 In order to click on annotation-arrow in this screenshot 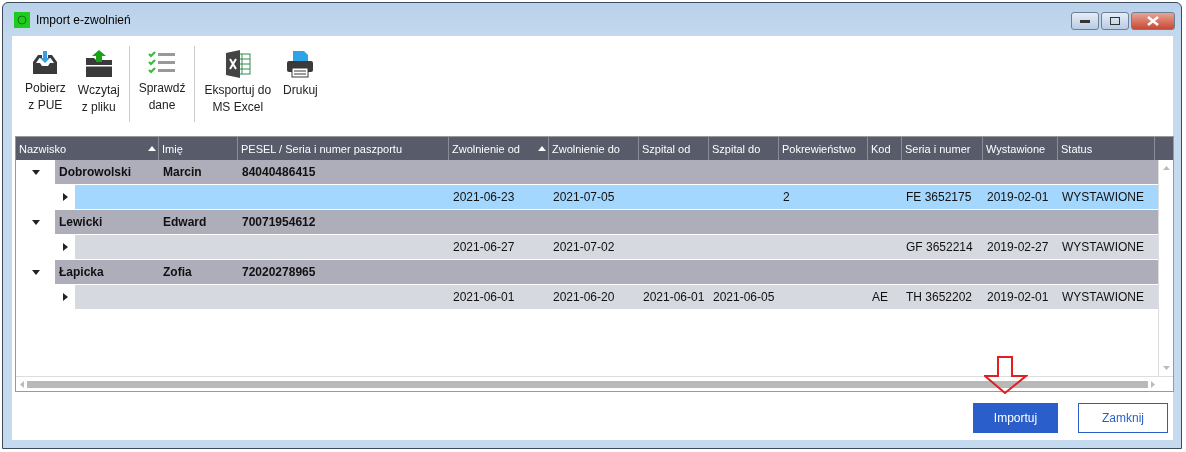, I will do `click(1006, 375)`.